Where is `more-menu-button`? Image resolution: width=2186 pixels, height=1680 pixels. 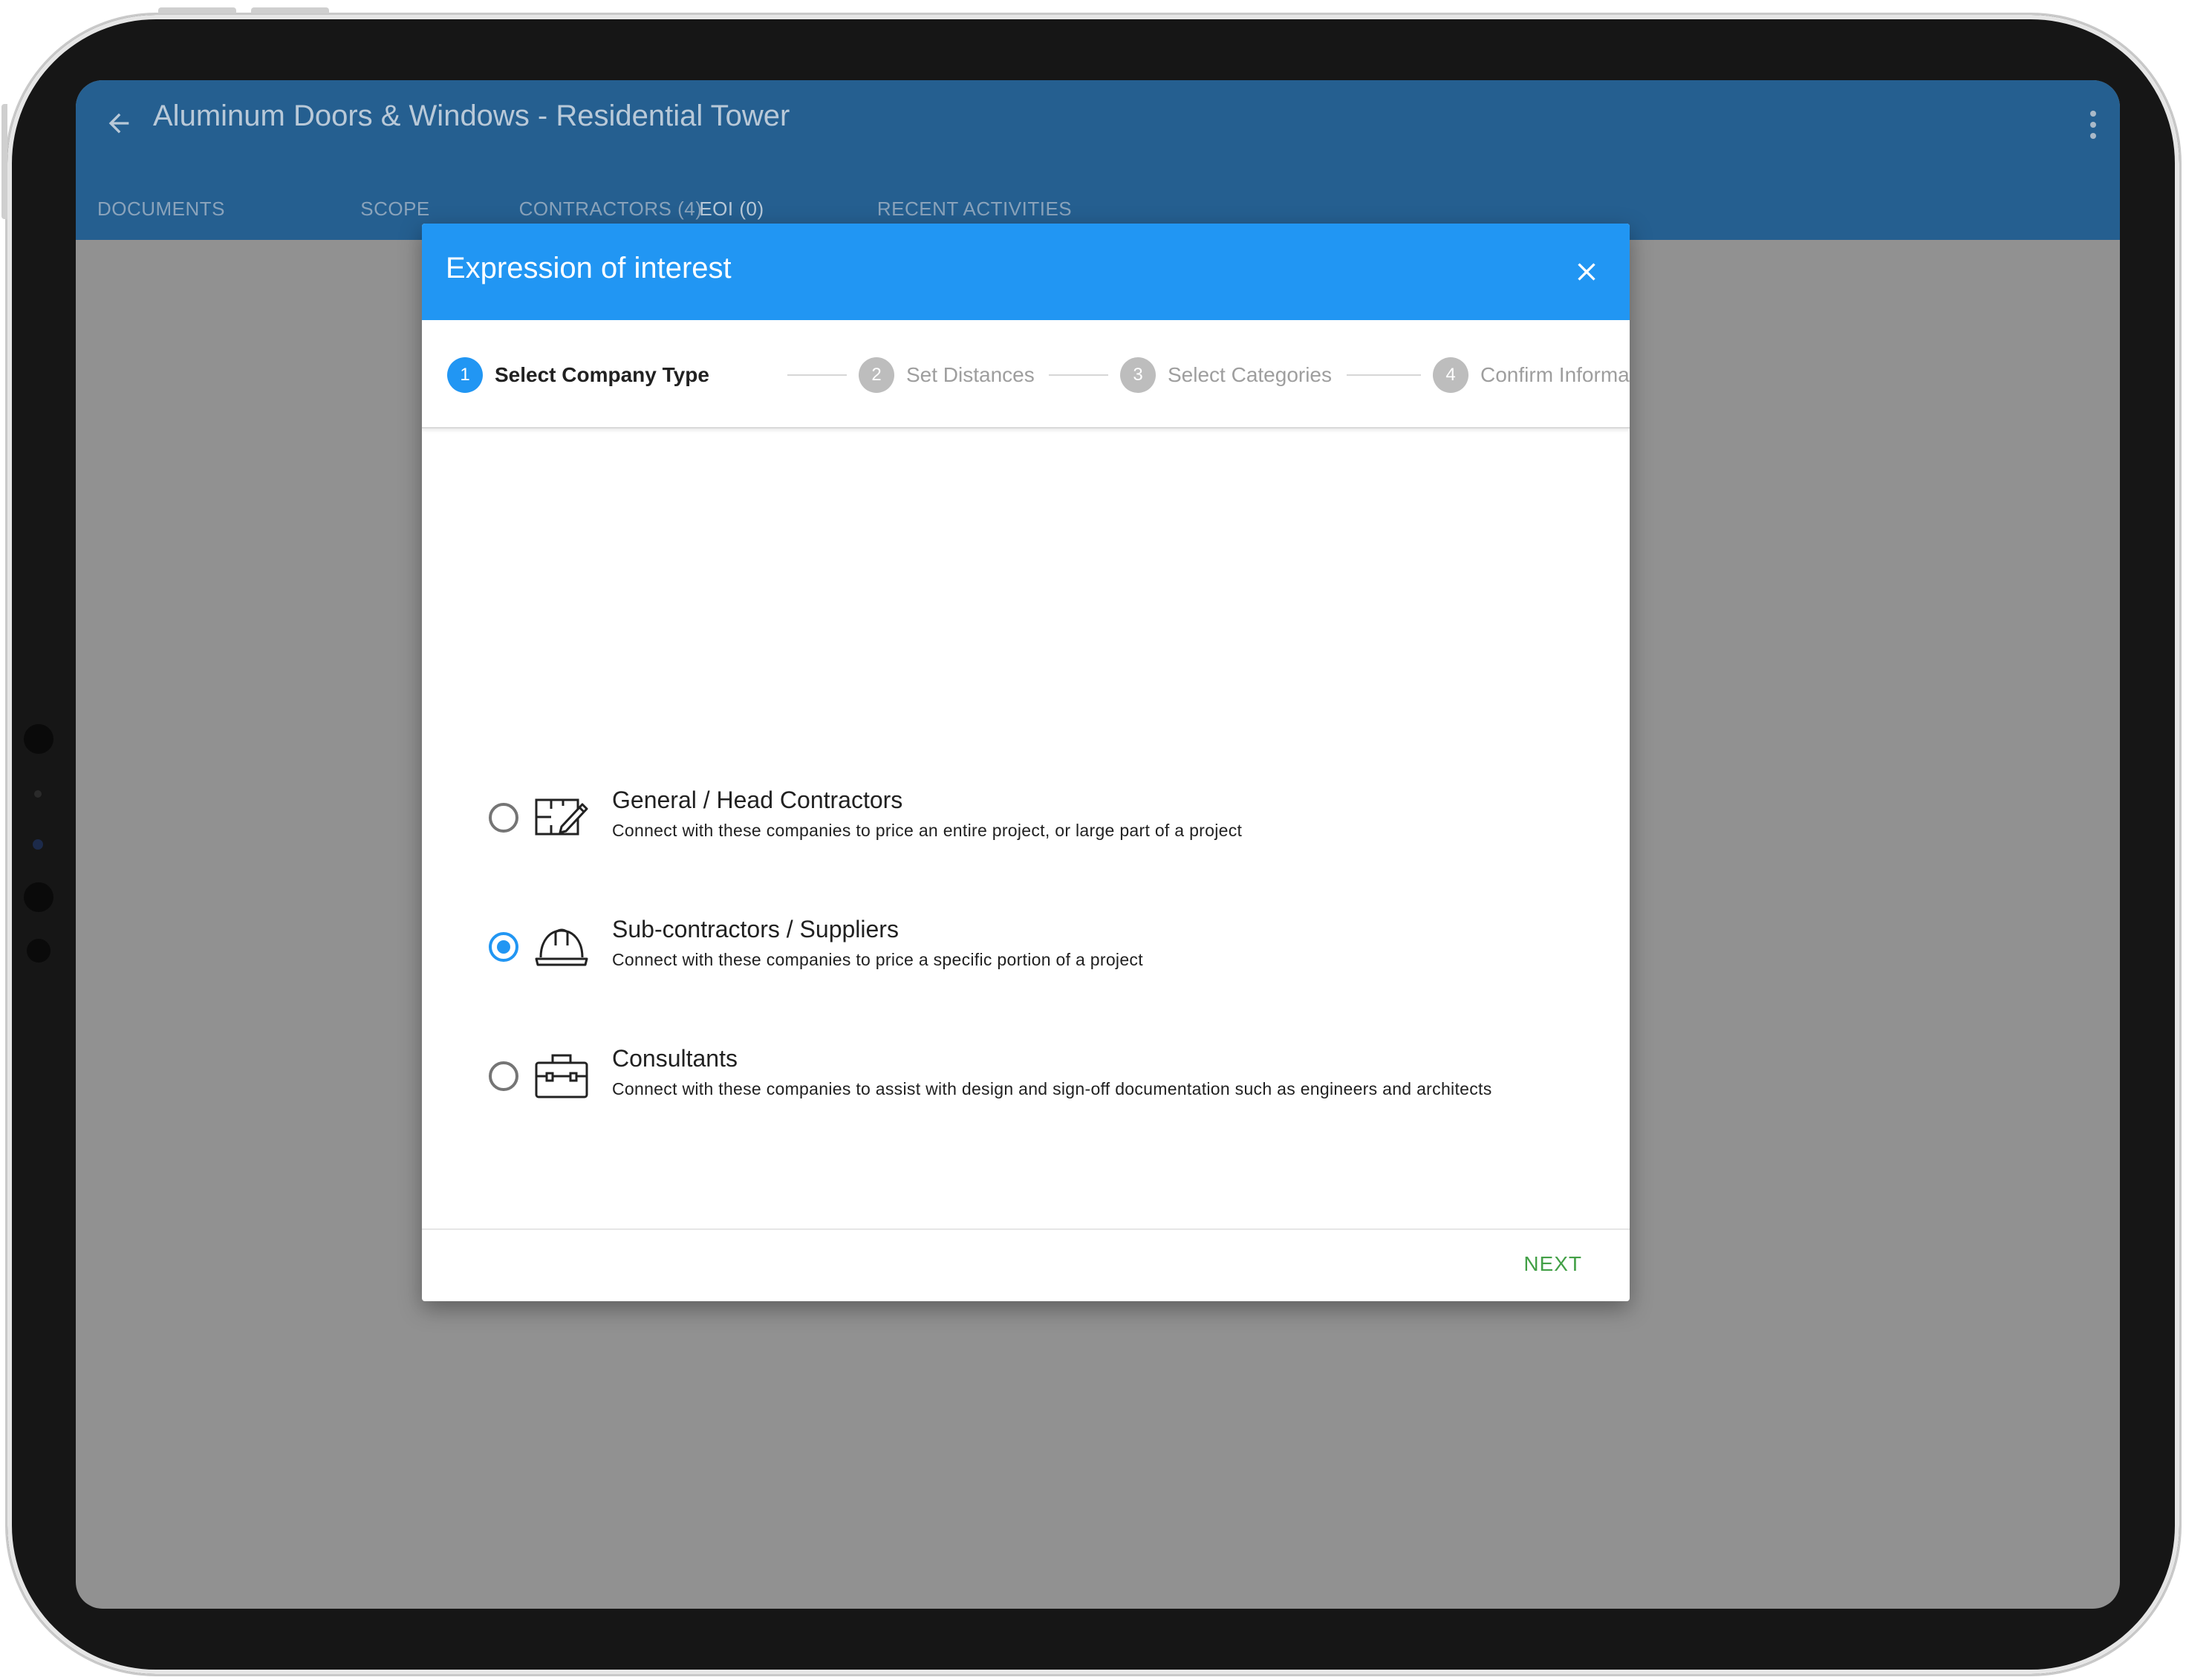 more-menu-button is located at coordinates (2093, 124).